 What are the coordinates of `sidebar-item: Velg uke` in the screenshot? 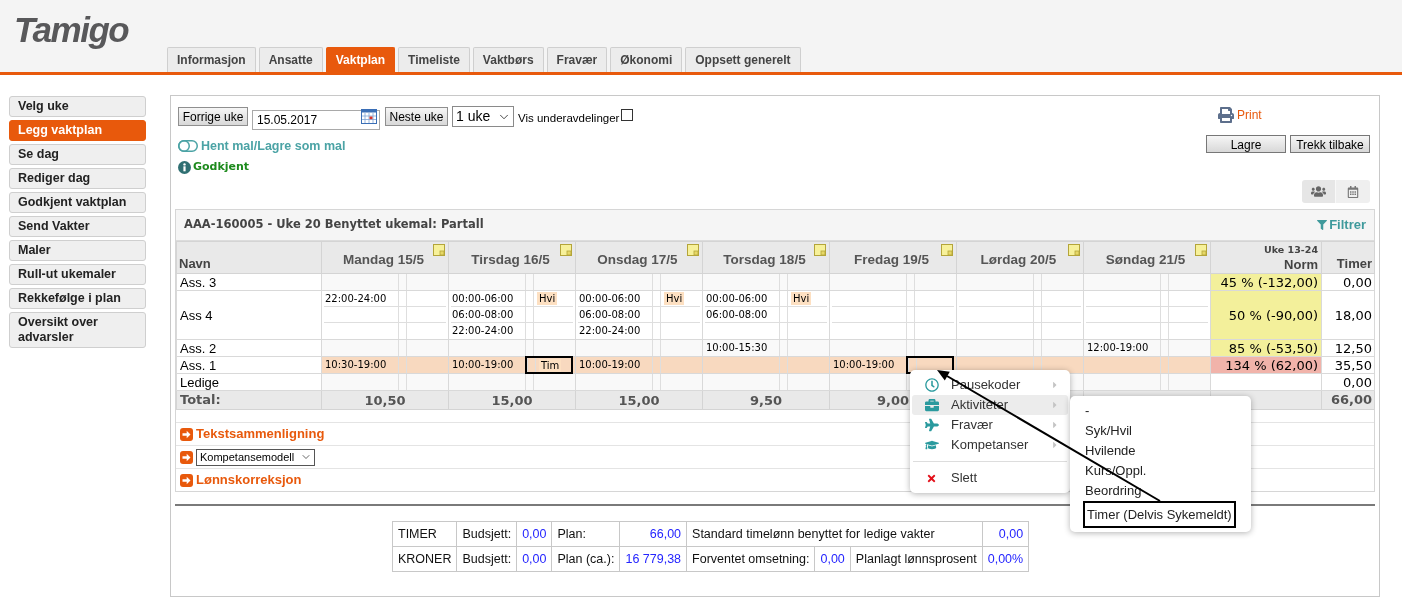 It's located at (77, 106).